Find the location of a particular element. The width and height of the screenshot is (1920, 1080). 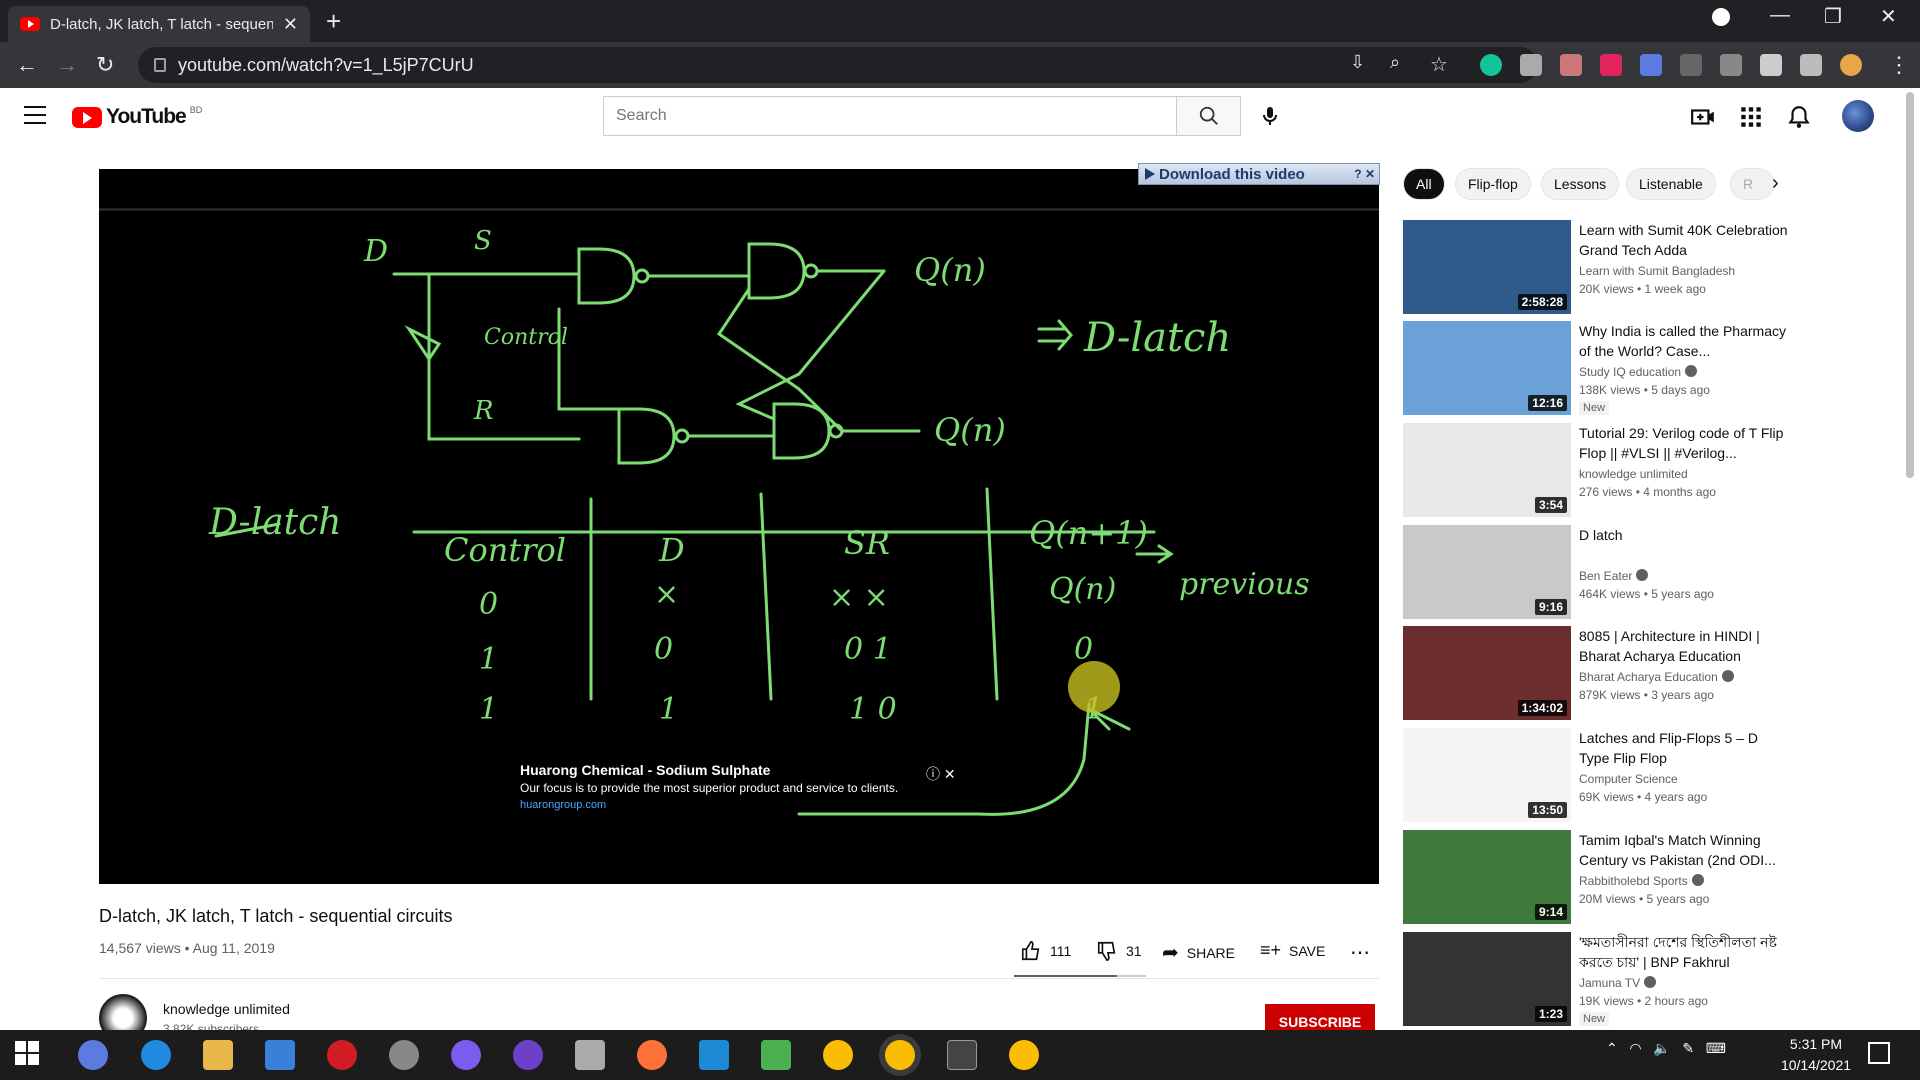

video-thumbnail: 1:34:02 is located at coordinates (1487, 673).